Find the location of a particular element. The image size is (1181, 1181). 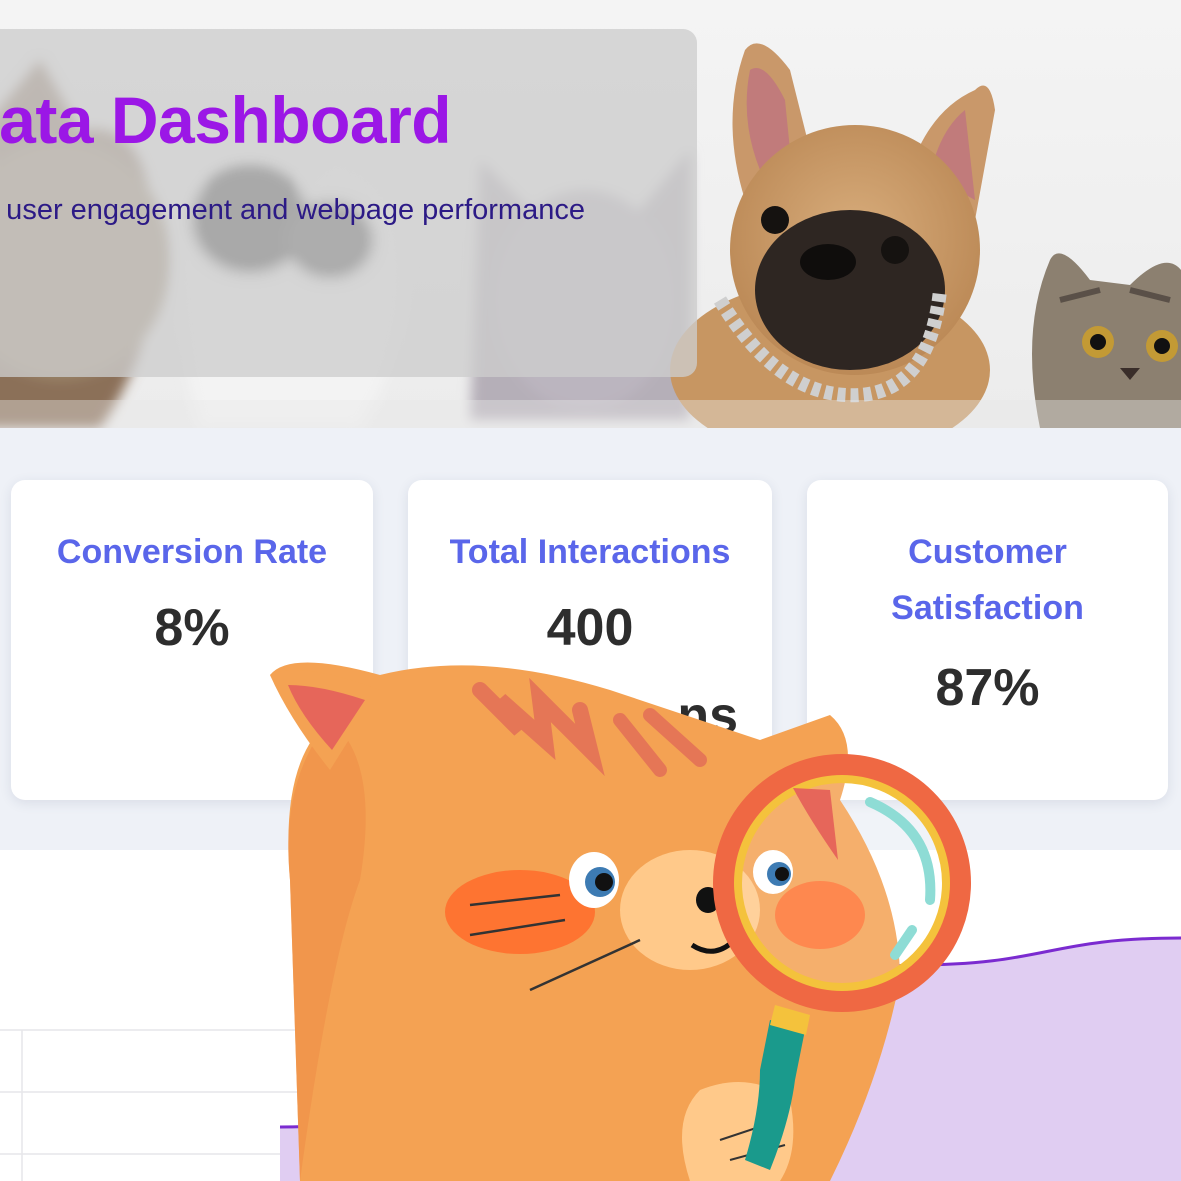

page-title: Data Dashboard is located at coordinates (226, 120).